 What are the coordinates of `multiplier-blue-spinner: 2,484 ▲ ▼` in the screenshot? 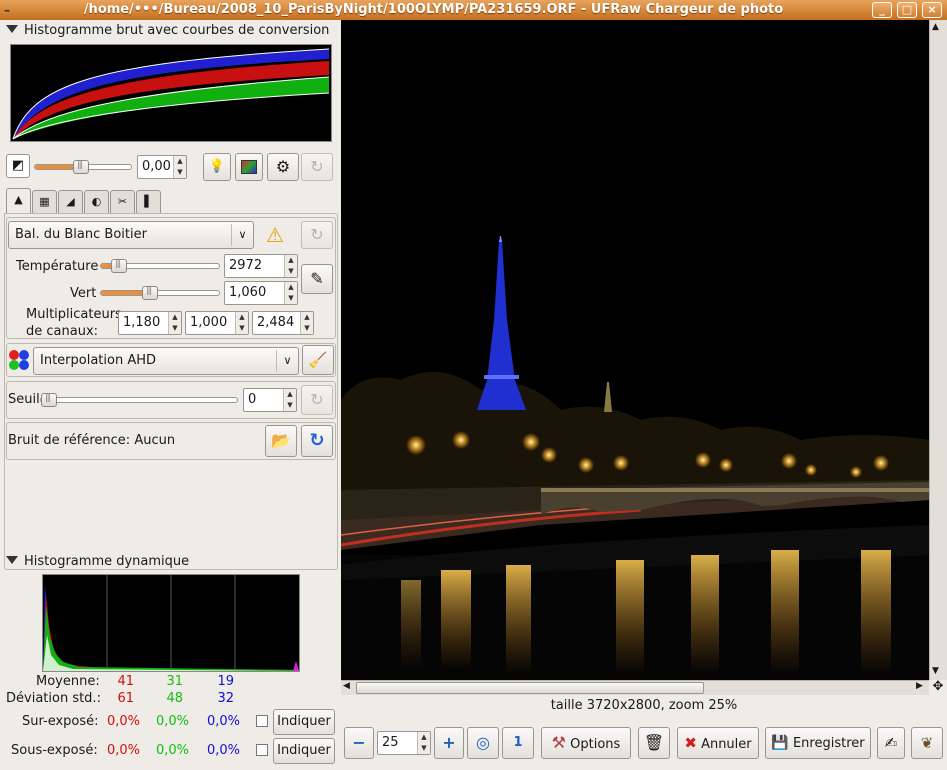 It's located at (283, 323).